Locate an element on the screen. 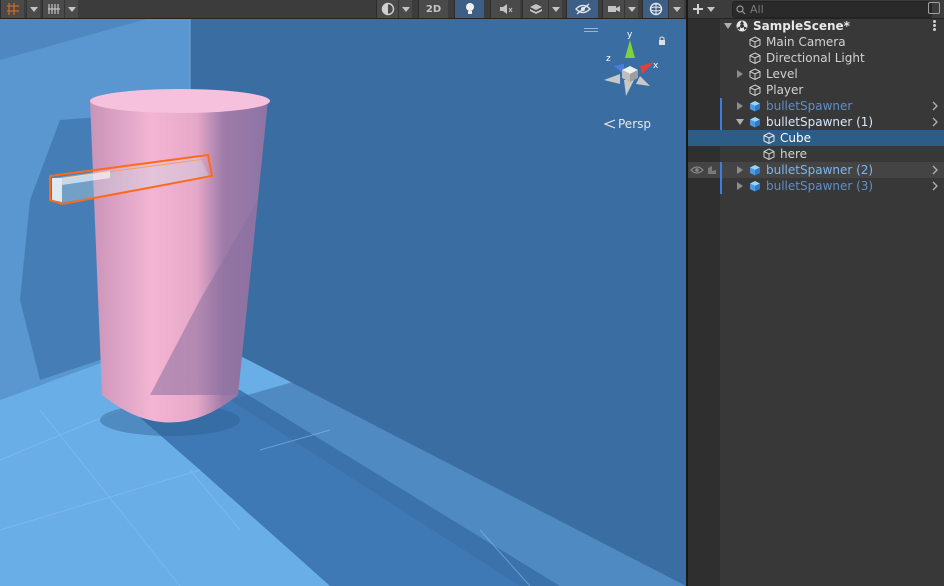 Image resolution: width=944 pixels, height=586 pixels. gizmo-x-axis is located at coordinates (647, 68).